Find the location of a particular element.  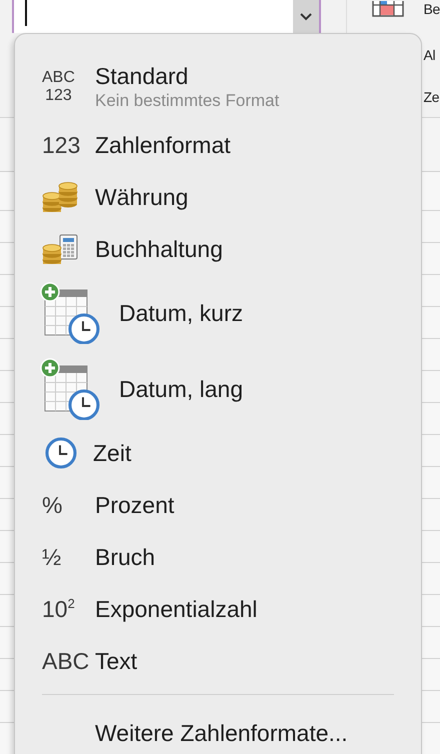

format-symbol: 10$^{2}$ is located at coordinates (58, 609).